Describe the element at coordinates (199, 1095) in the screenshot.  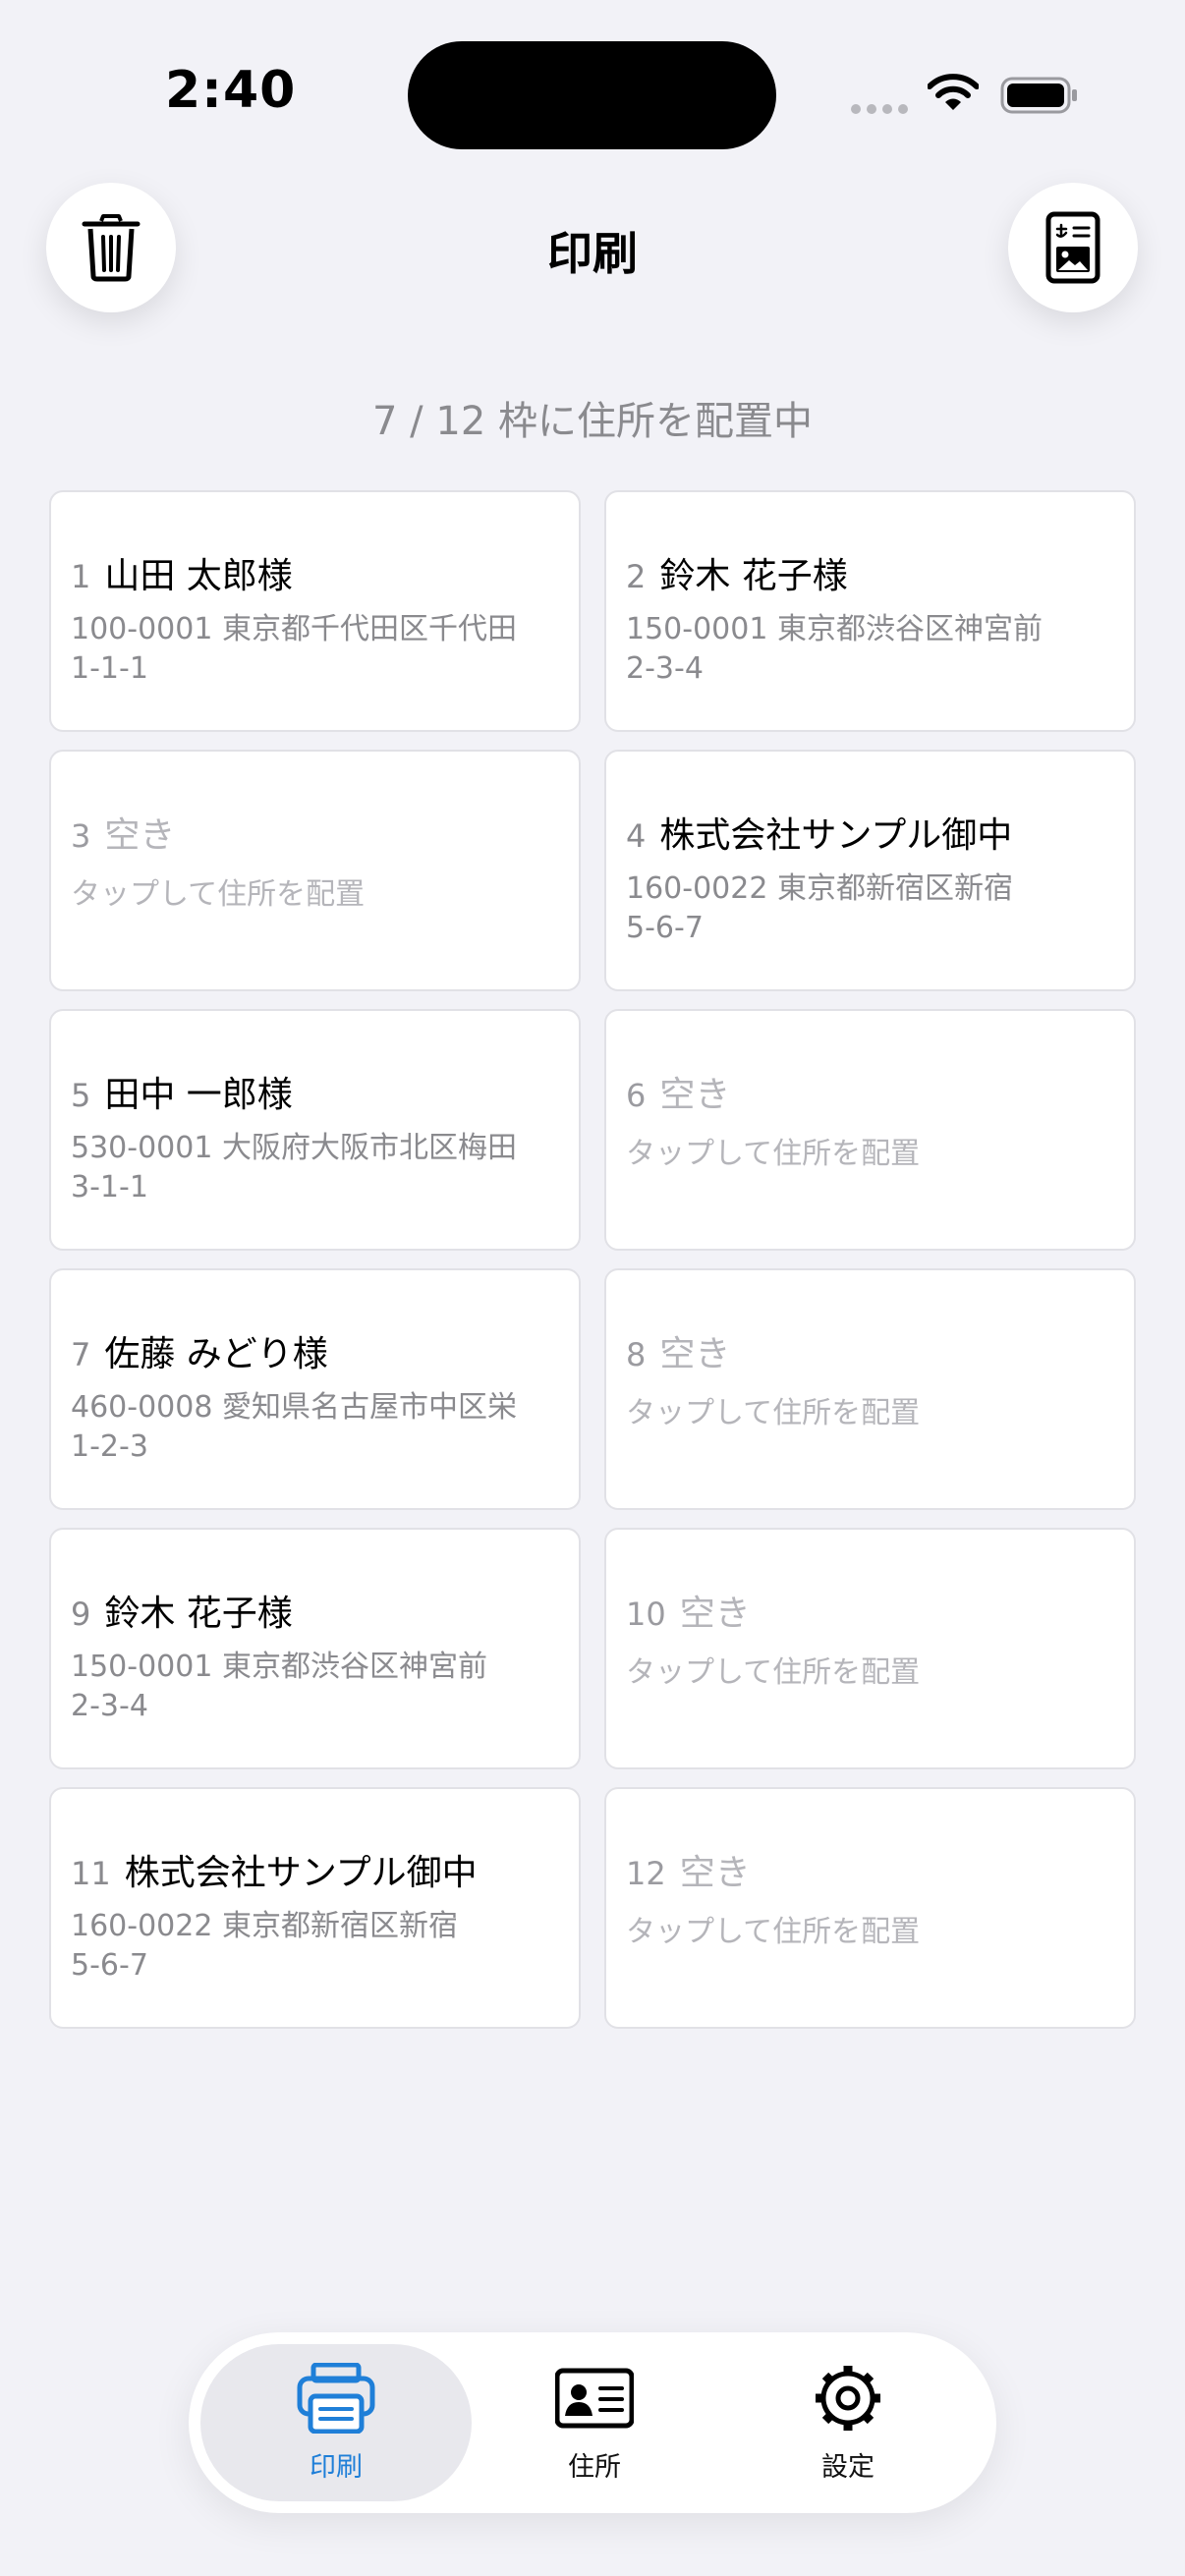
I see `recipient-name: 田中 一郎様` at that location.